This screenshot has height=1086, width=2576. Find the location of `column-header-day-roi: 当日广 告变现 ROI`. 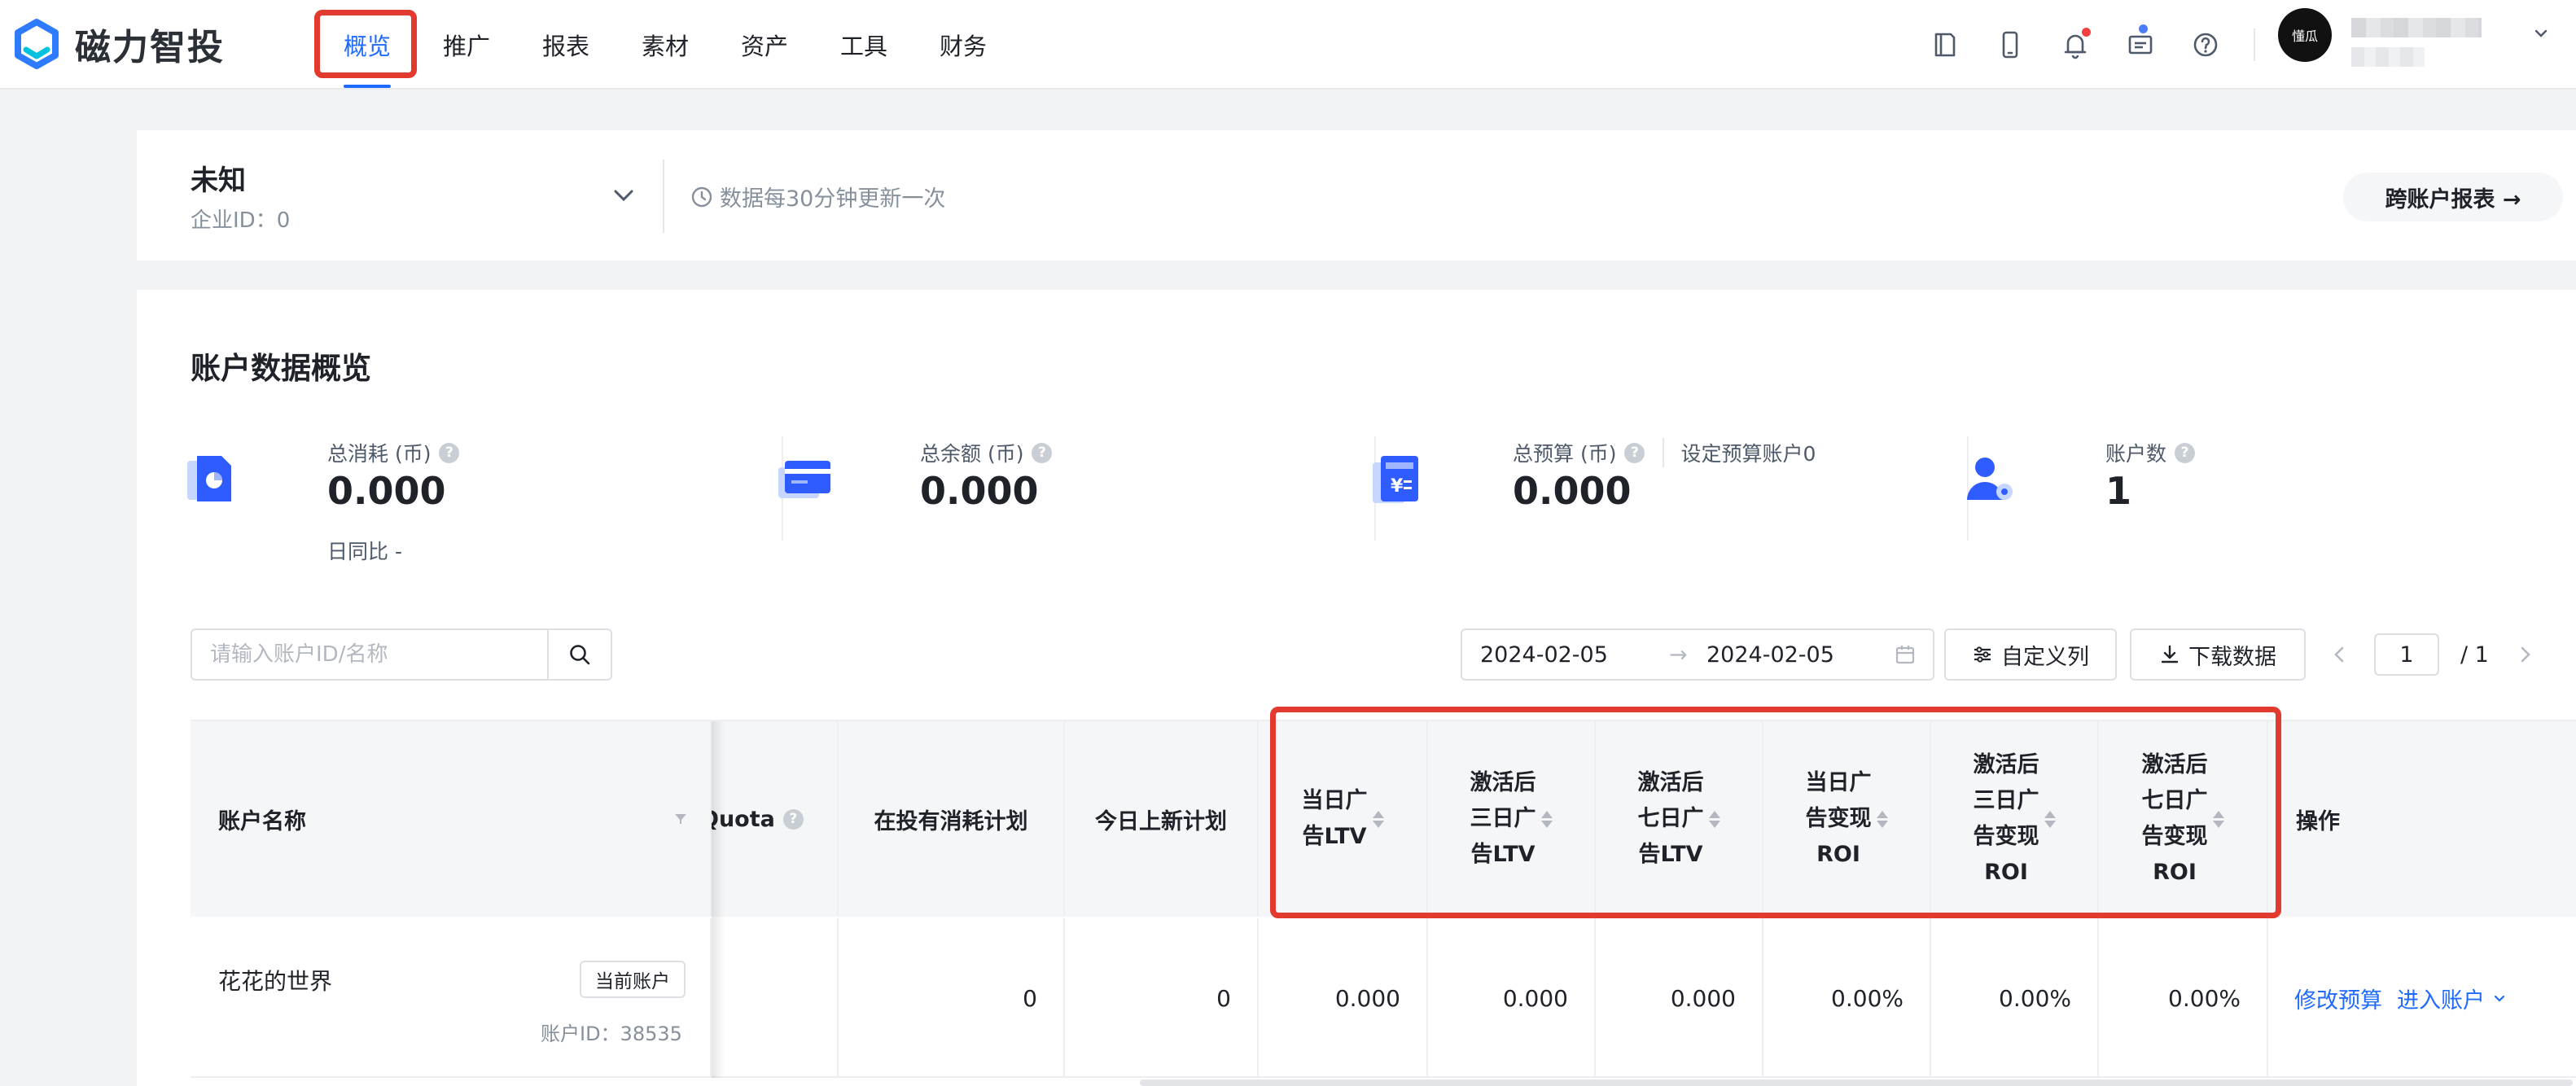

column-header-day-roi: 当日广 告变现 ROI is located at coordinates (1847, 819).